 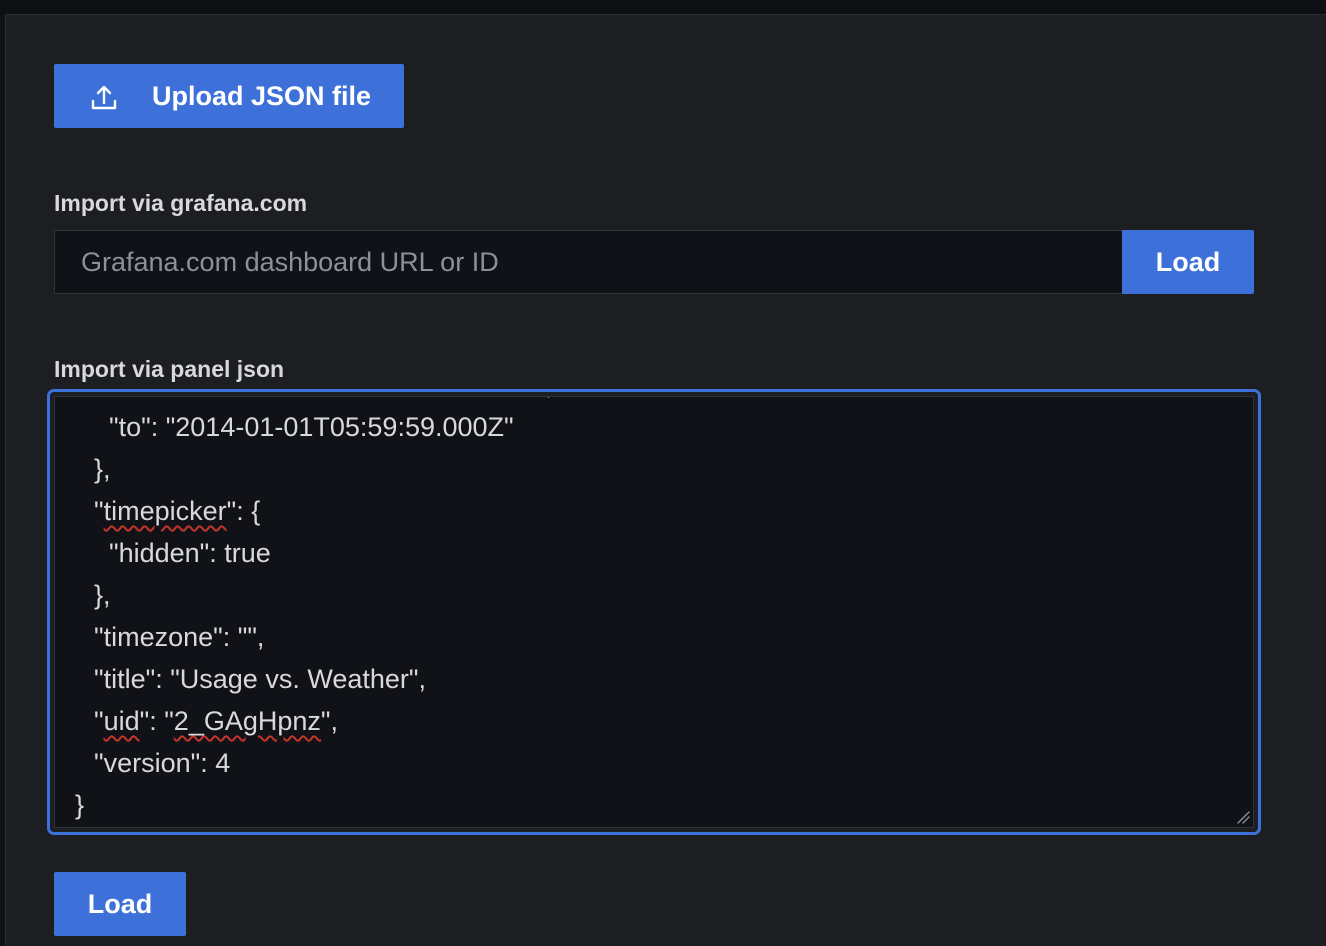 What do you see at coordinates (155, 763) in the screenshot?
I see `json-line: "version": 4` at bounding box center [155, 763].